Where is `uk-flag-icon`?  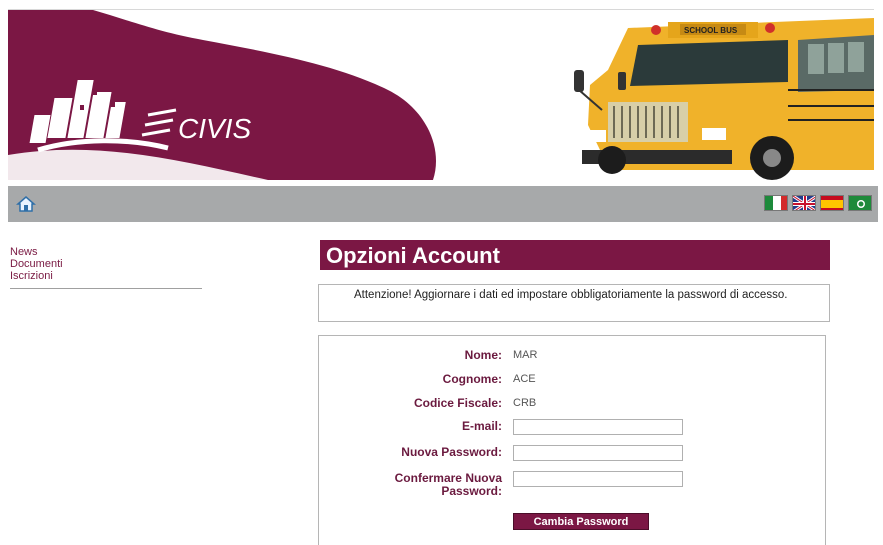
uk-flag-icon is located at coordinates (804, 203).